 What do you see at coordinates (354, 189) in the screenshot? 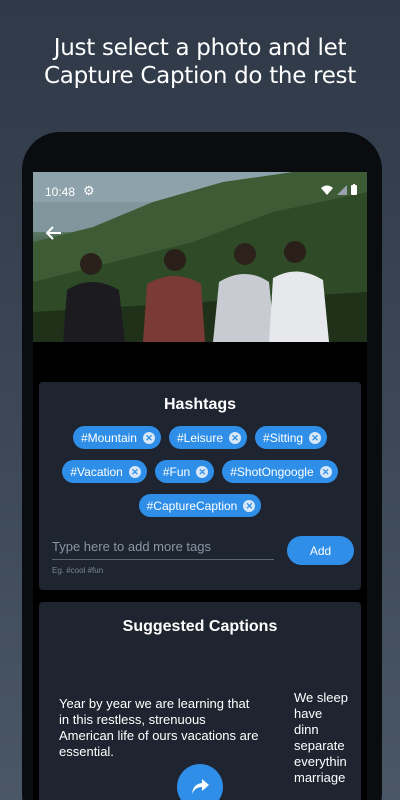
I see `battery-icon` at bounding box center [354, 189].